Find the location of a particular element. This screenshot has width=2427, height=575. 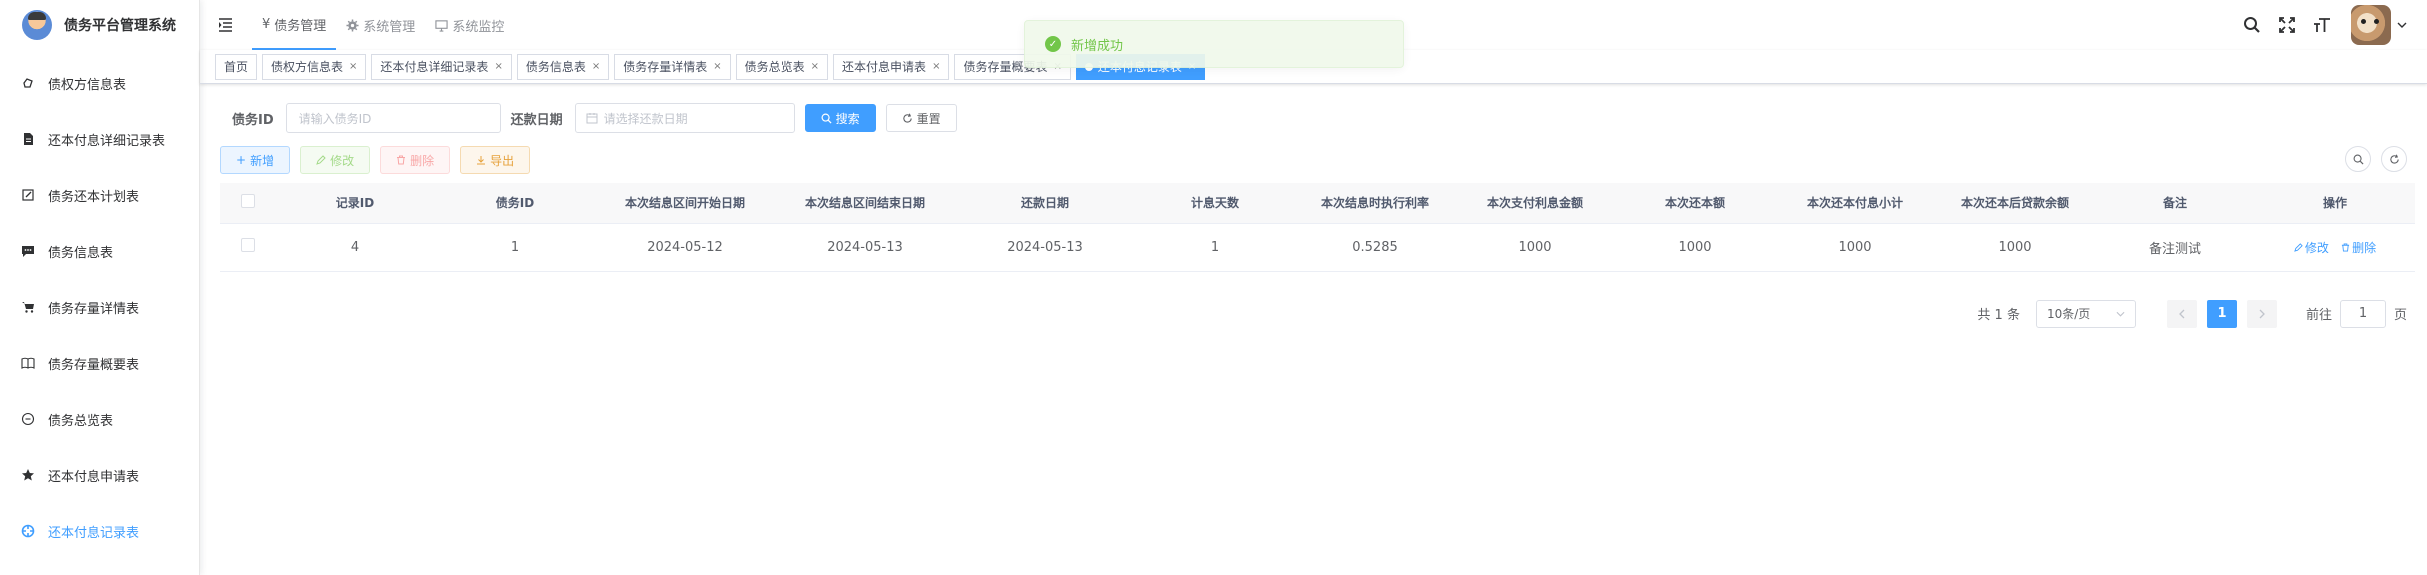

sidebar-item-creditor: 债权方信息表 is located at coordinates (99, 83).